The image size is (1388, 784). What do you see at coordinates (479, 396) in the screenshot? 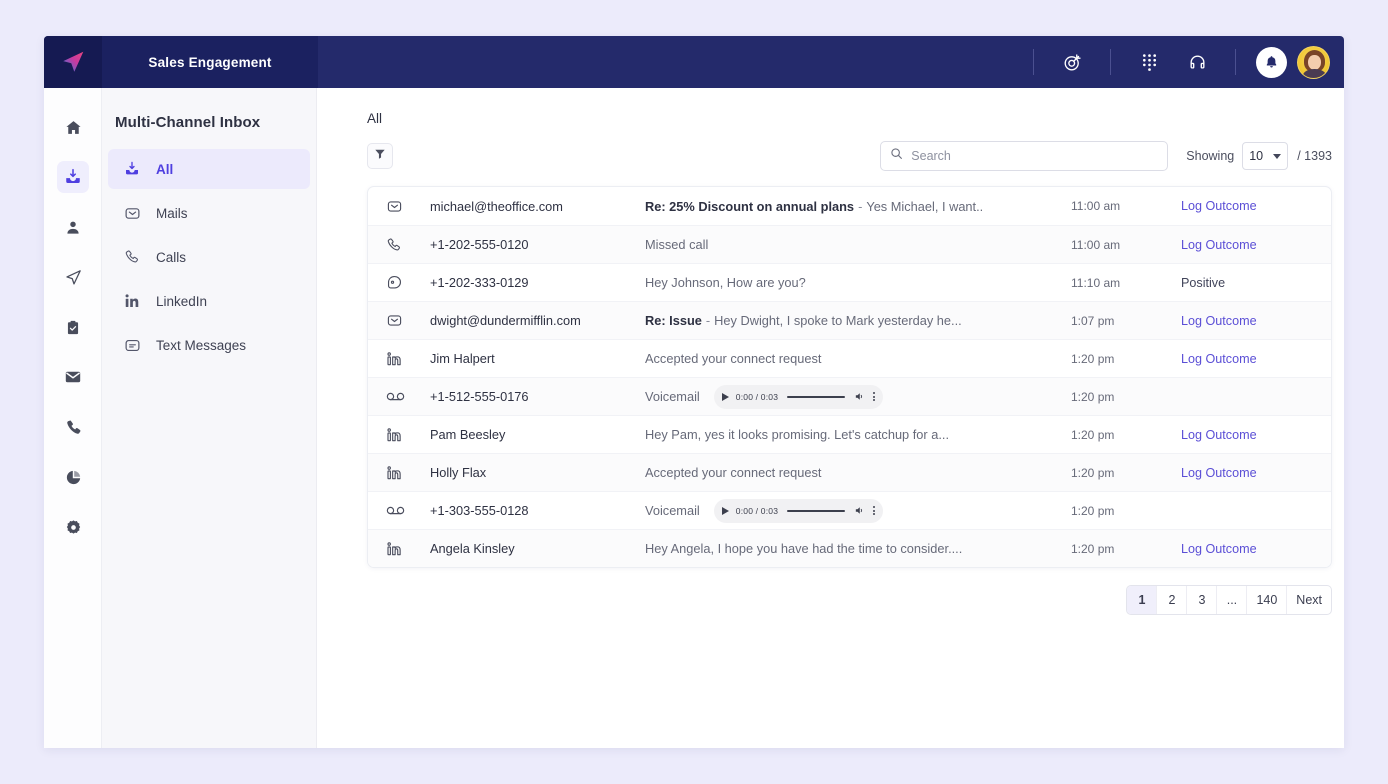
I see `row-from: +1-512-555-0176` at bounding box center [479, 396].